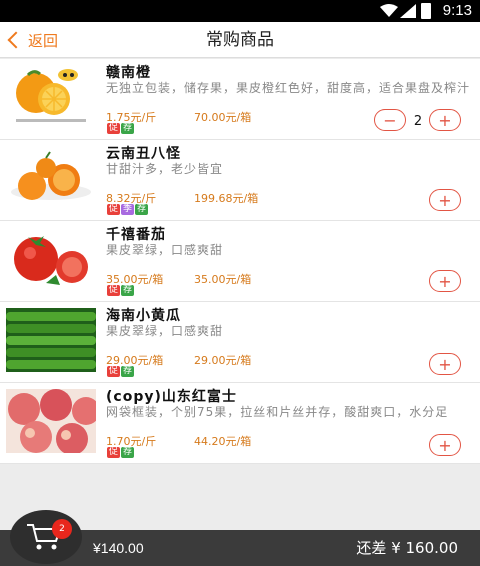  What do you see at coordinates (51, 421) in the screenshot?
I see `product-image-apple` at bounding box center [51, 421].